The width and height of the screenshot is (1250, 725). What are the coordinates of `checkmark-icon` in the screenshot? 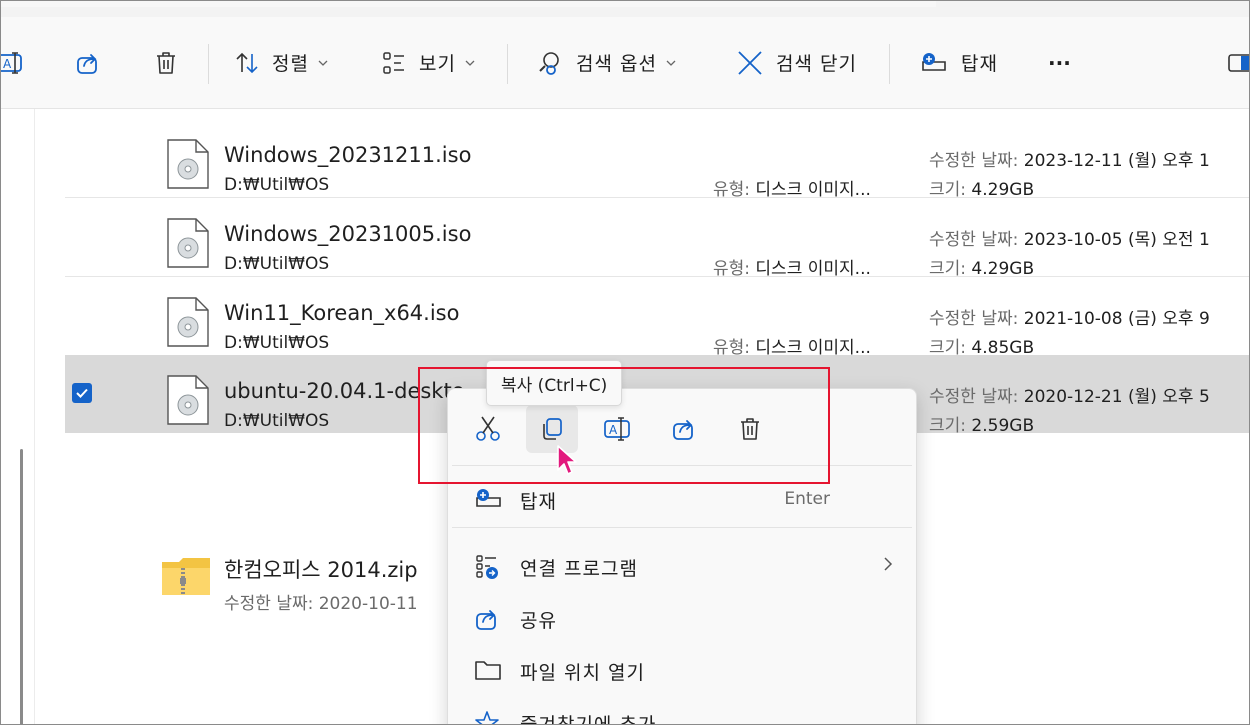 It's located at (82, 393).